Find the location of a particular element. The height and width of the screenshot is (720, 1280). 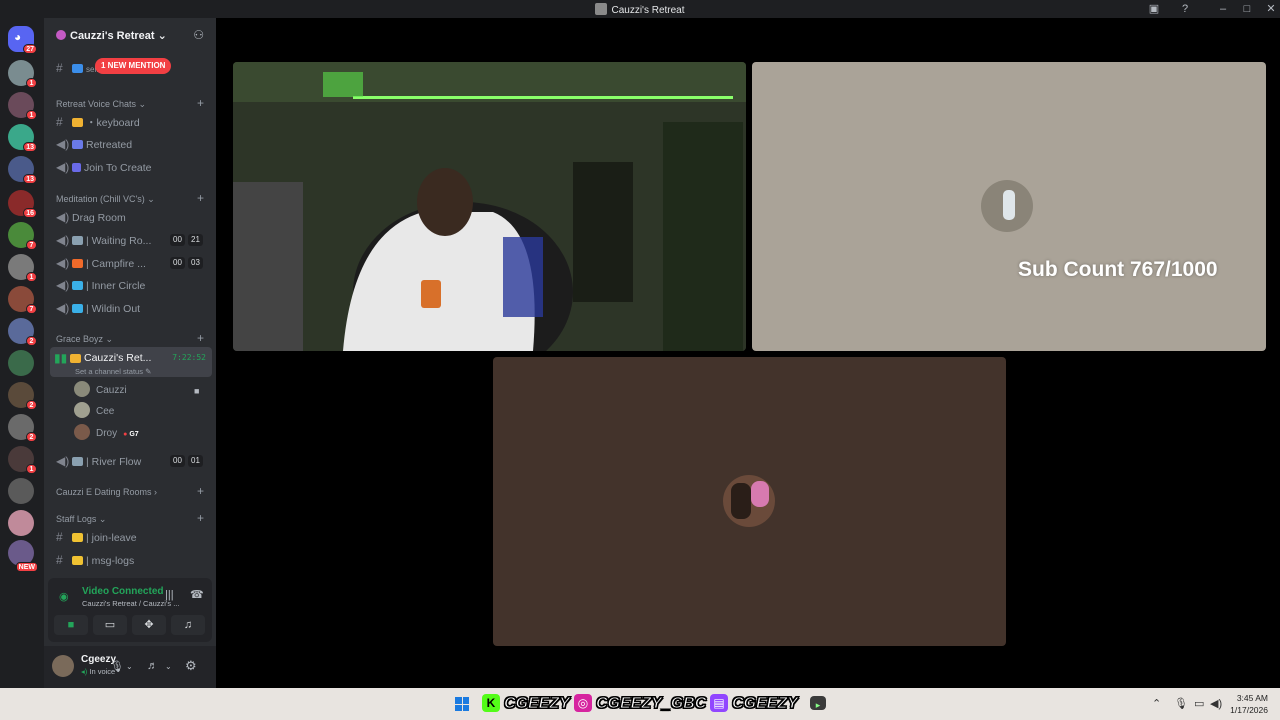

channel-status: Set a channel status ✎ is located at coordinates (113, 371).